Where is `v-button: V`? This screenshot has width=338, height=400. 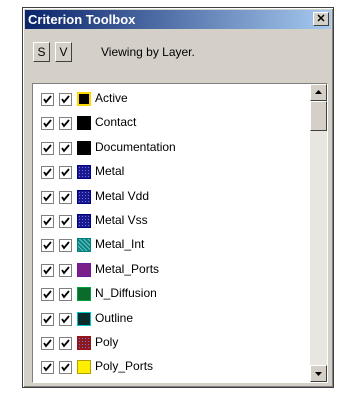
v-button: V is located at coordinates (63, 52).